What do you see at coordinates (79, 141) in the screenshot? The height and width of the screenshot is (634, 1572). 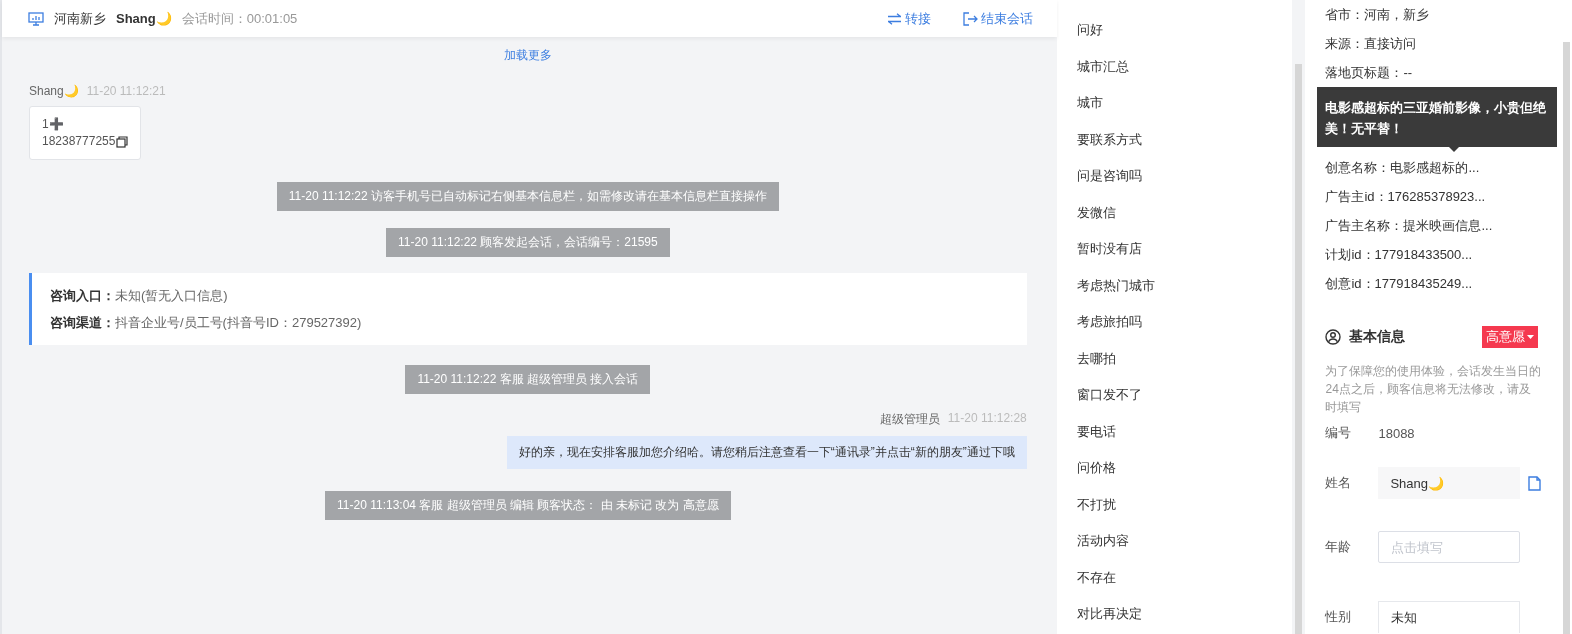 I see `message-text: 18238777255` at bounding box center [79, 141].